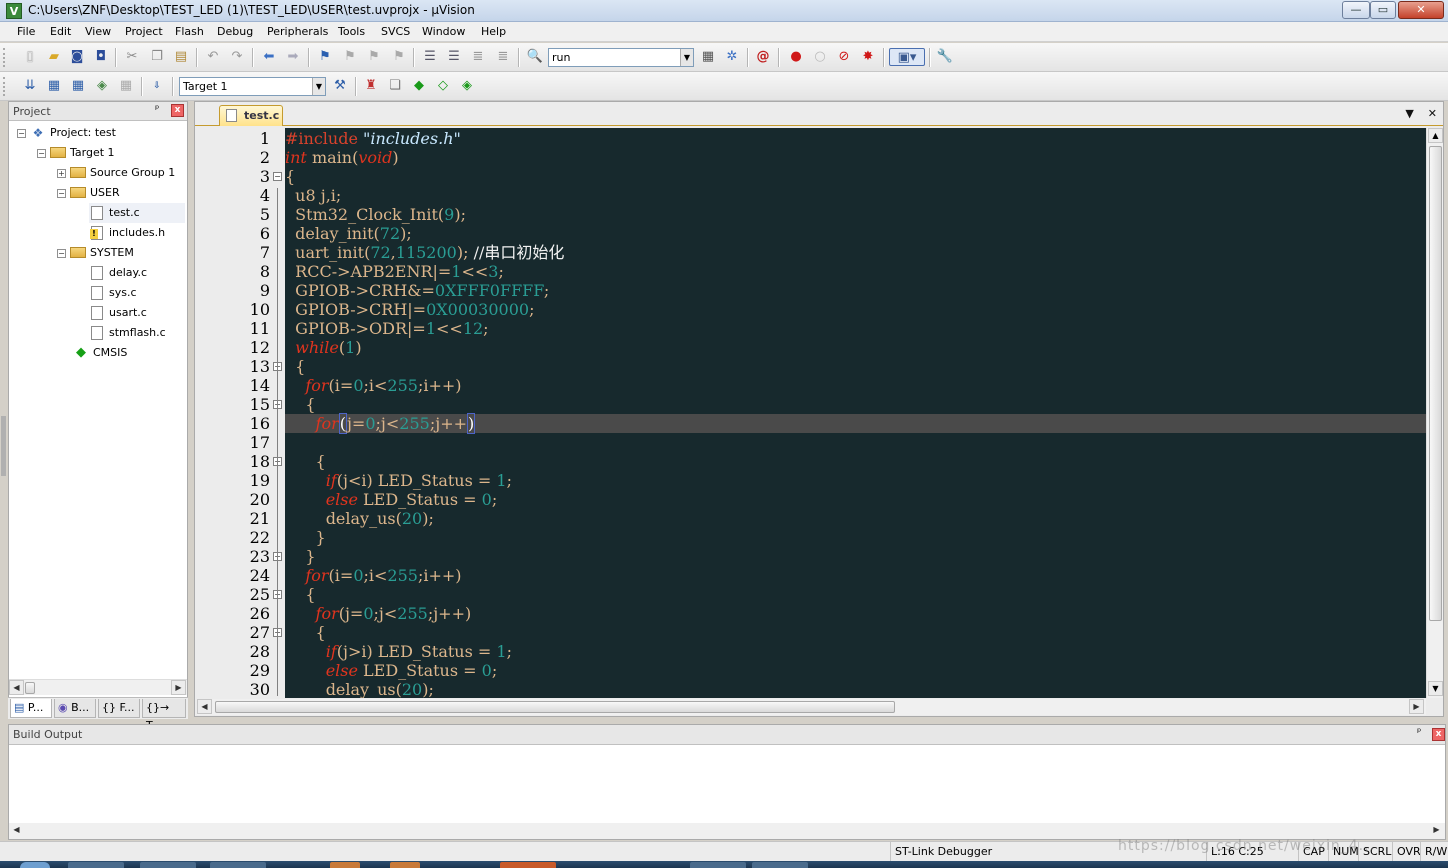 The height and width of the screenshot is (868, 1448). What do you see at coordinates (374, 57) in the screenshot?
I see `next-bookmark-icon: ⚑` at bounding box center [374, 57].